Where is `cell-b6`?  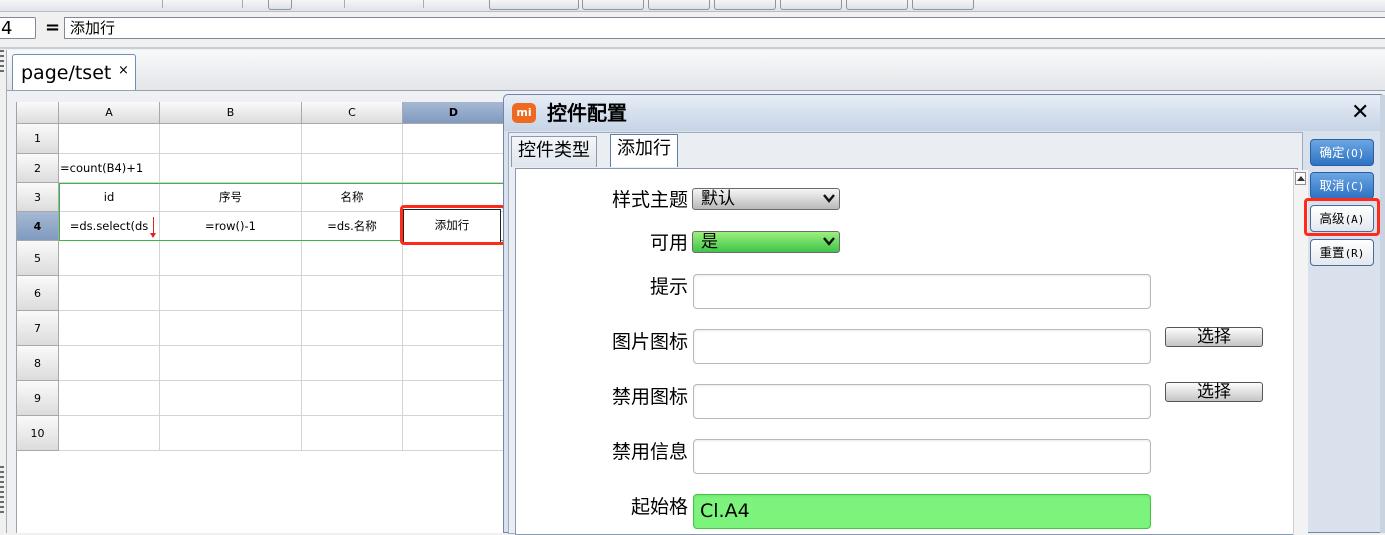 cell-b6 is located at coordinates (231, 293).